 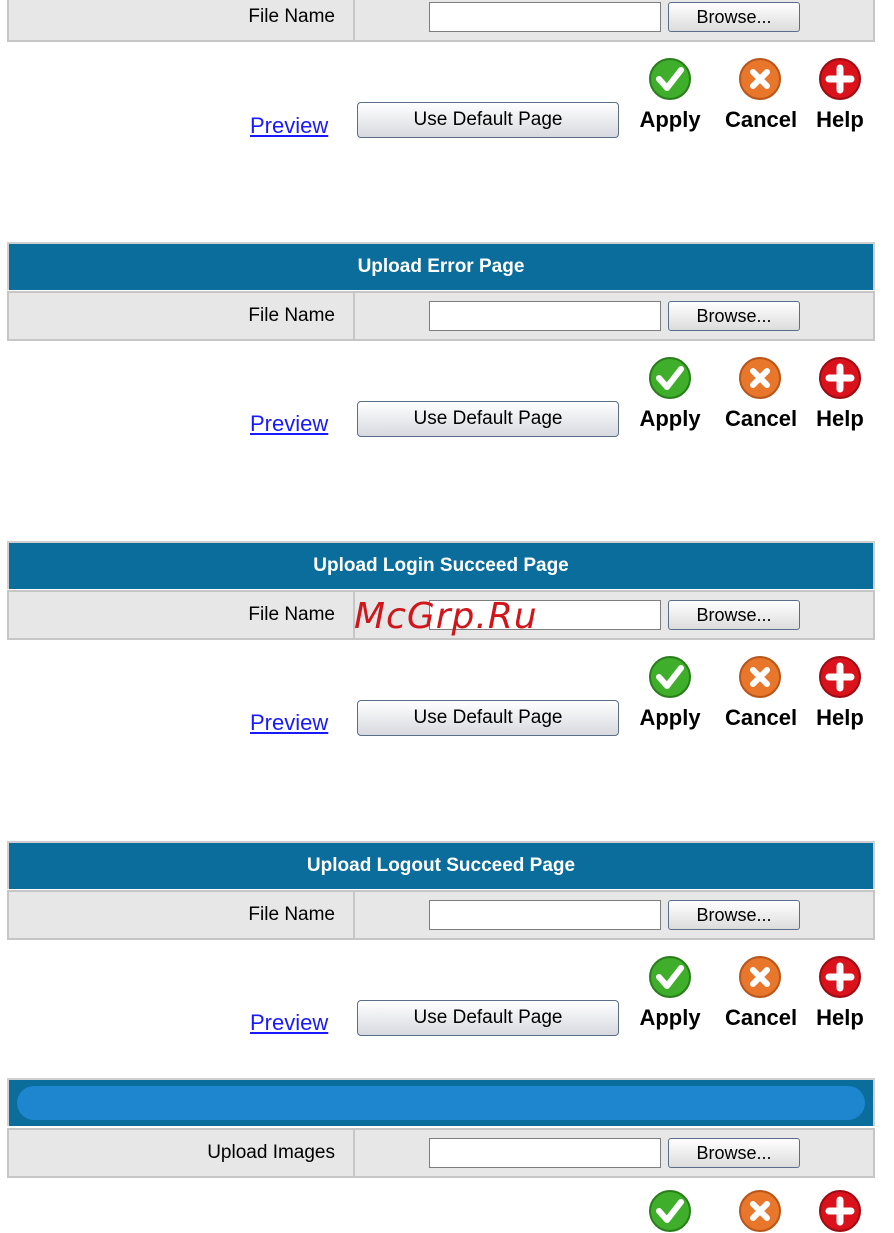 What do you see at coordinates (182, 1153) in the screenshot?
I see `upload-images-label: Upload Images` at bounding box center [182, 1153].